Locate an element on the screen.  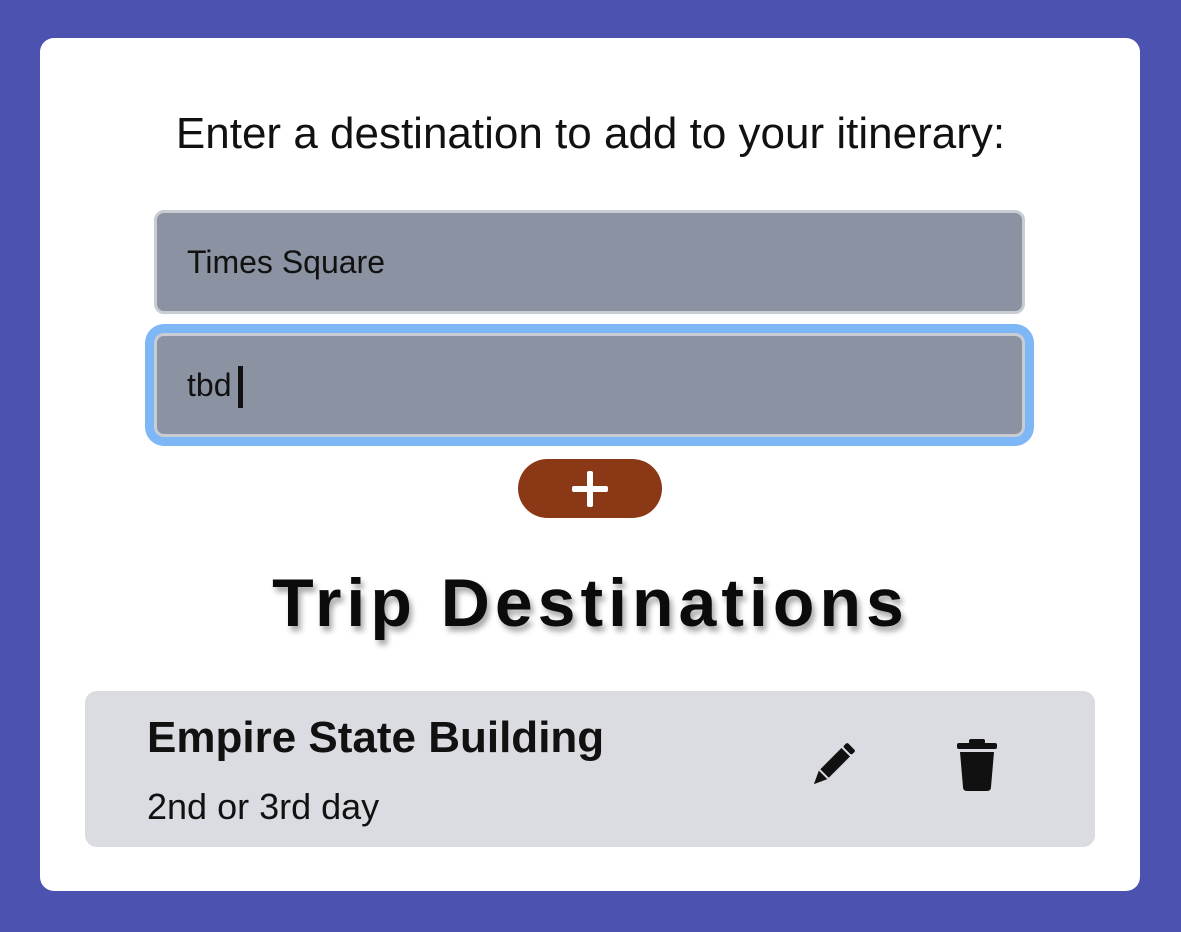
edit-button is located at coordinates (833, 765).